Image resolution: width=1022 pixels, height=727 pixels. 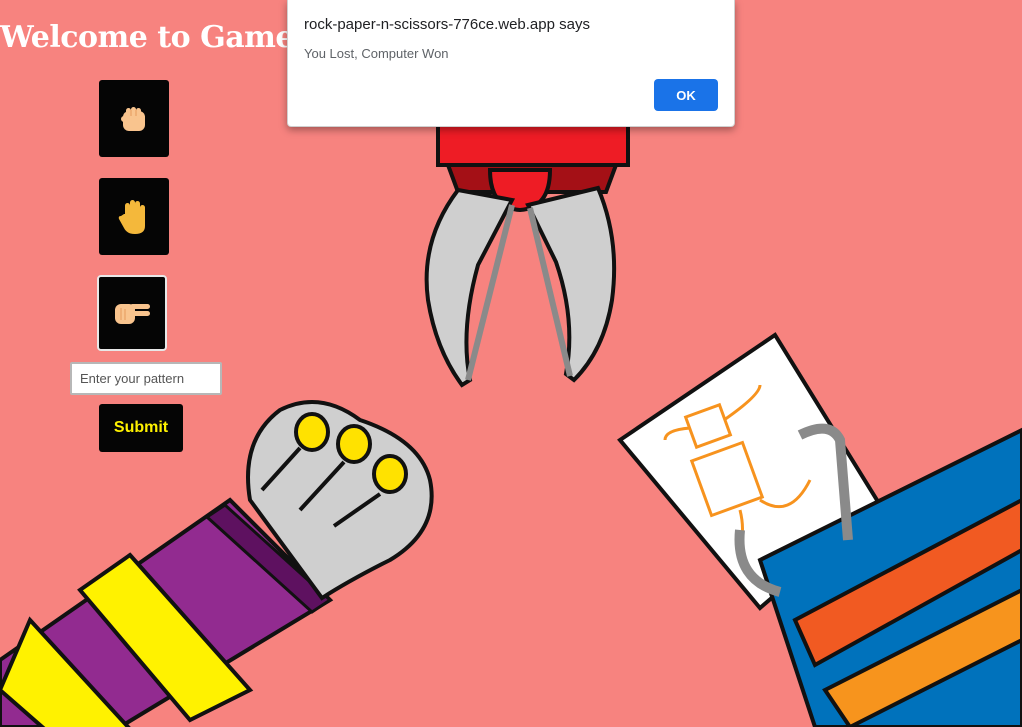 I want to click on scissors-choice-button, so click(x=132, y=313).